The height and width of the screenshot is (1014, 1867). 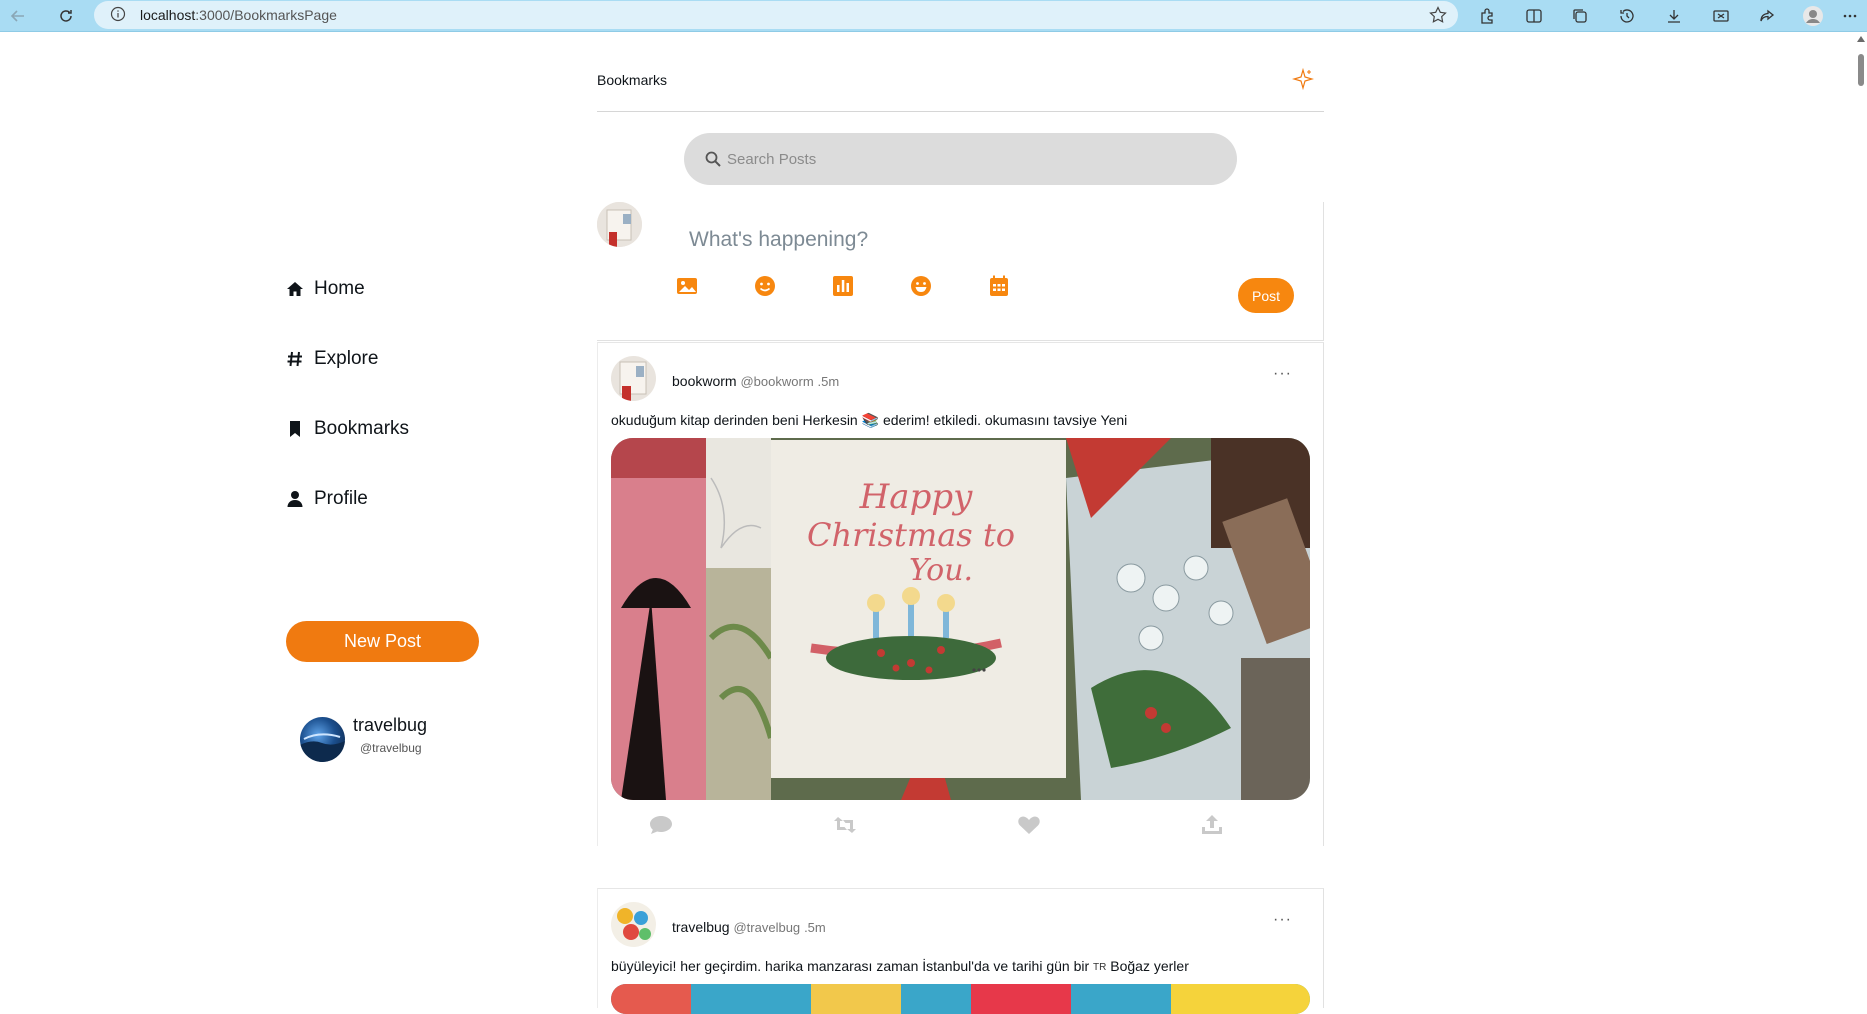 I want to click on retweet-icon, so click(x=845, y=825).